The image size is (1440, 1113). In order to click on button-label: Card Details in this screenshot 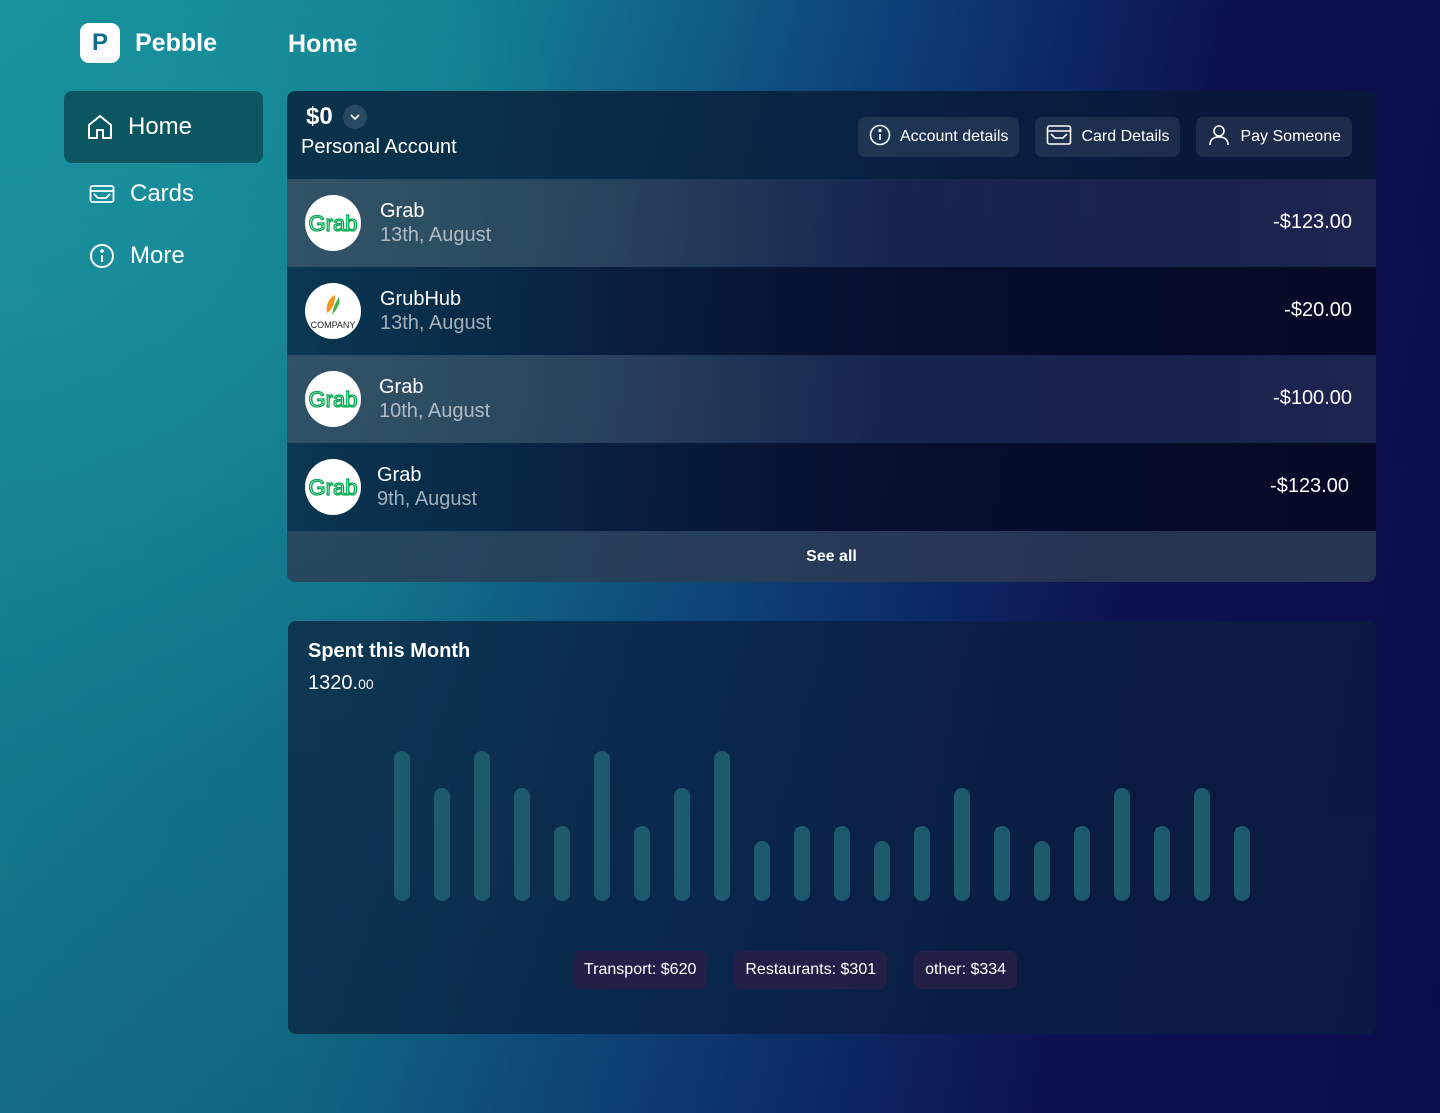, I will do `click(1125, 136)`.